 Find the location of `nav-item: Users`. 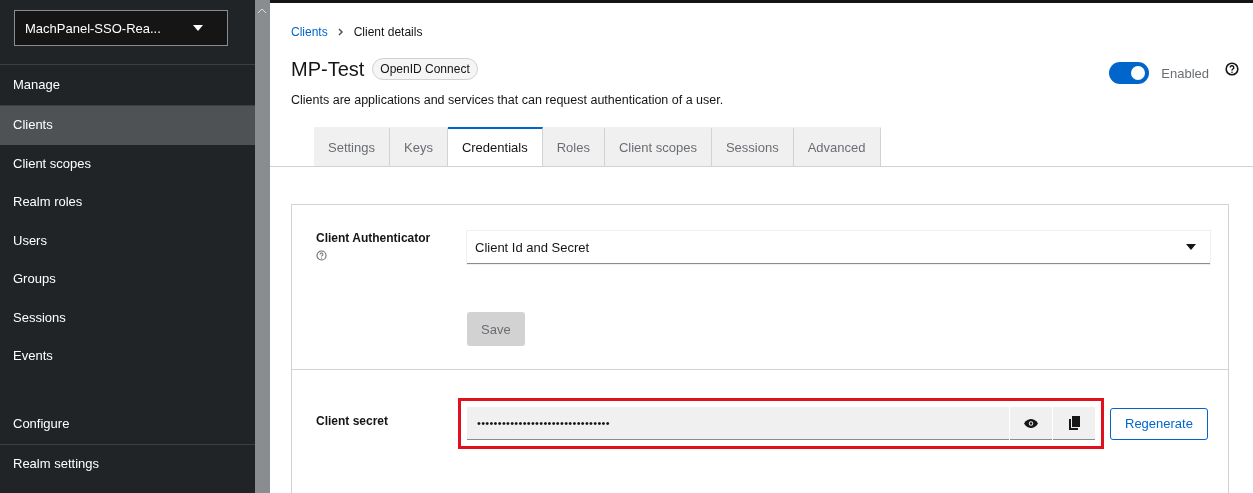

nav-item: Users is located at coordinates (127, 240).